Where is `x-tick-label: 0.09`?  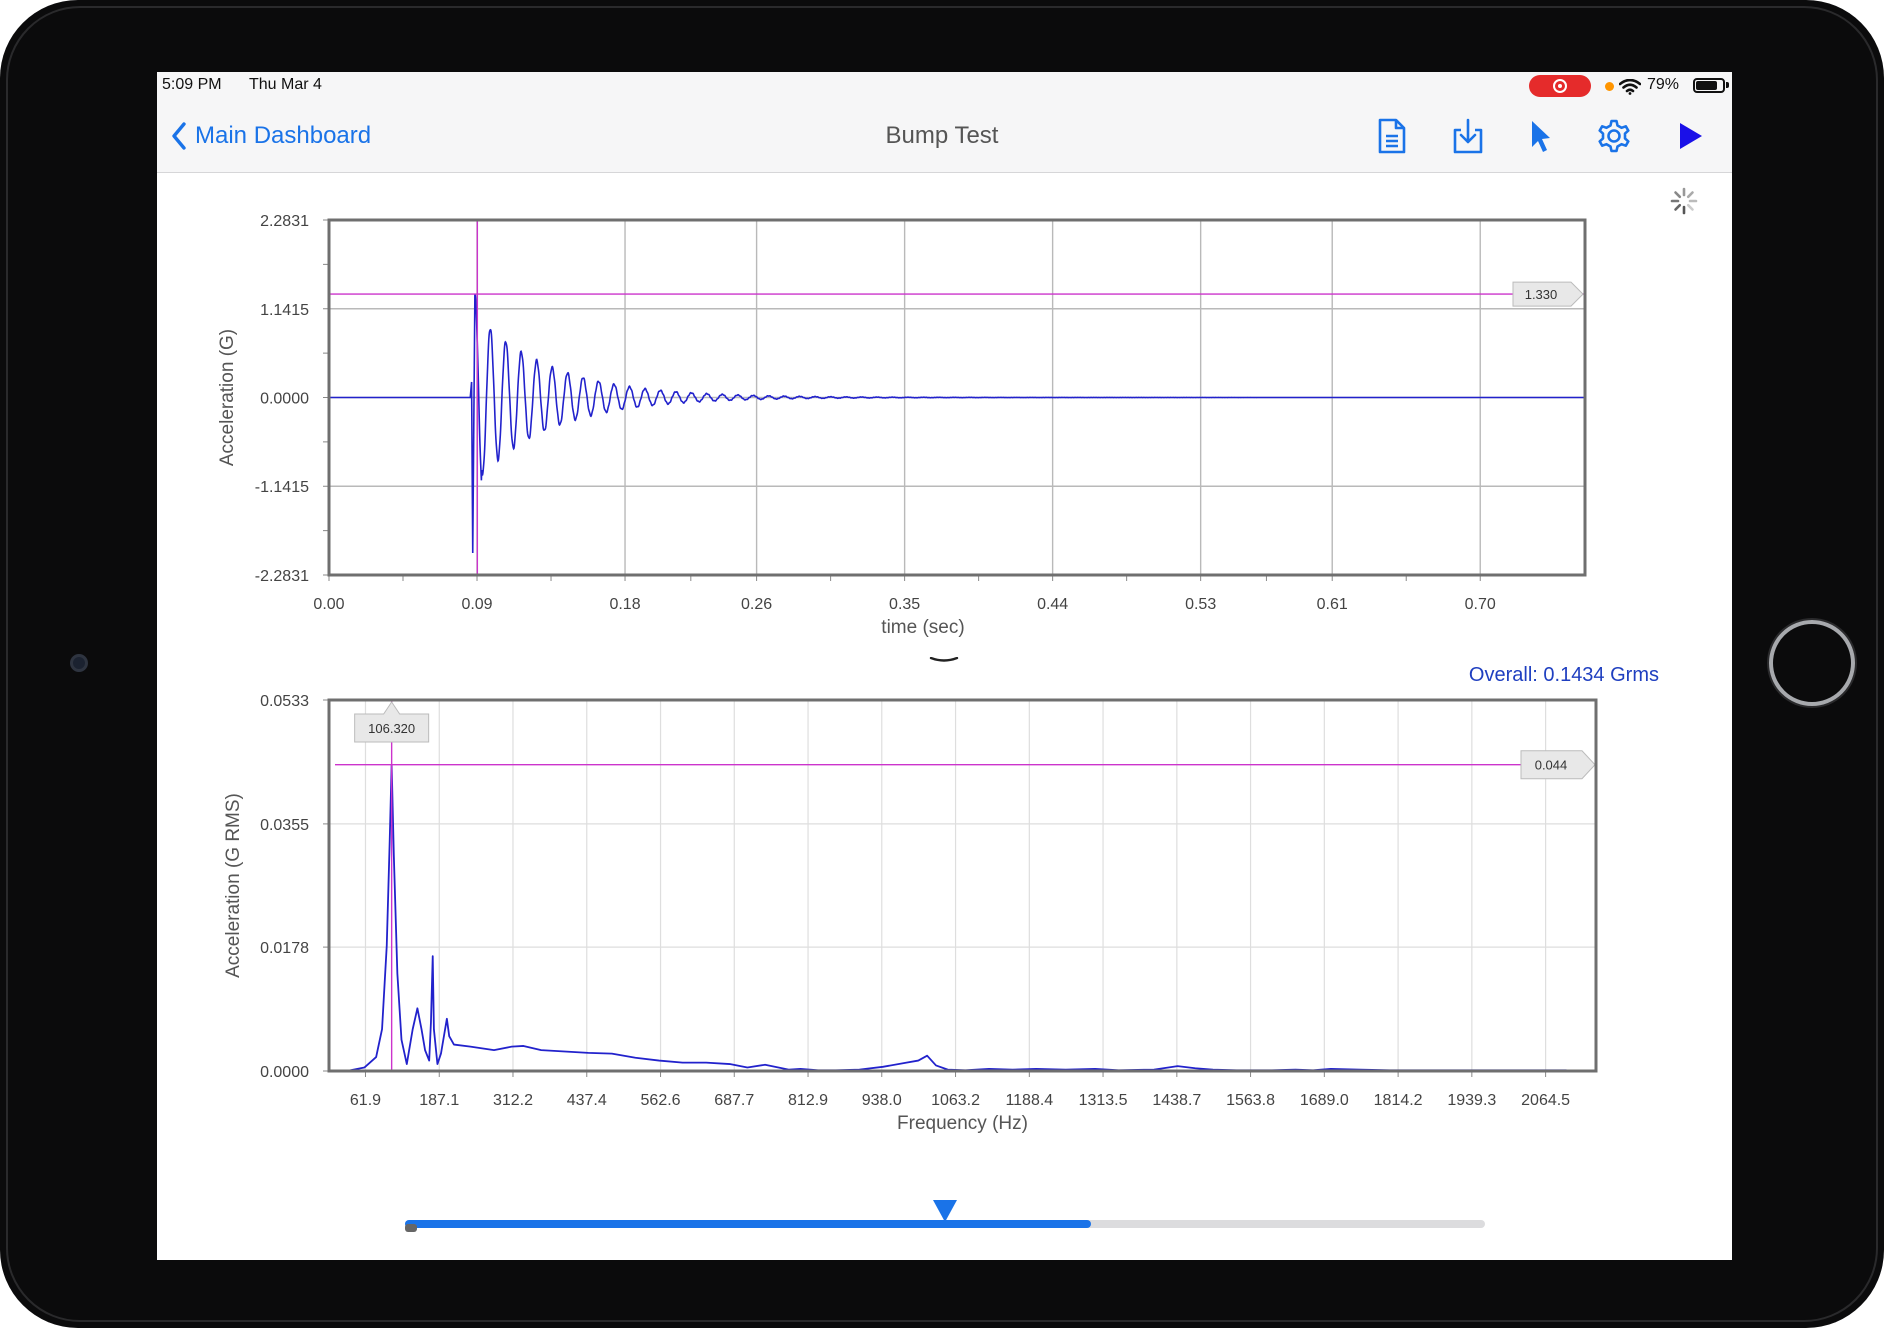
x-tick-label: 0.09 is located at coordinates (476, 604).